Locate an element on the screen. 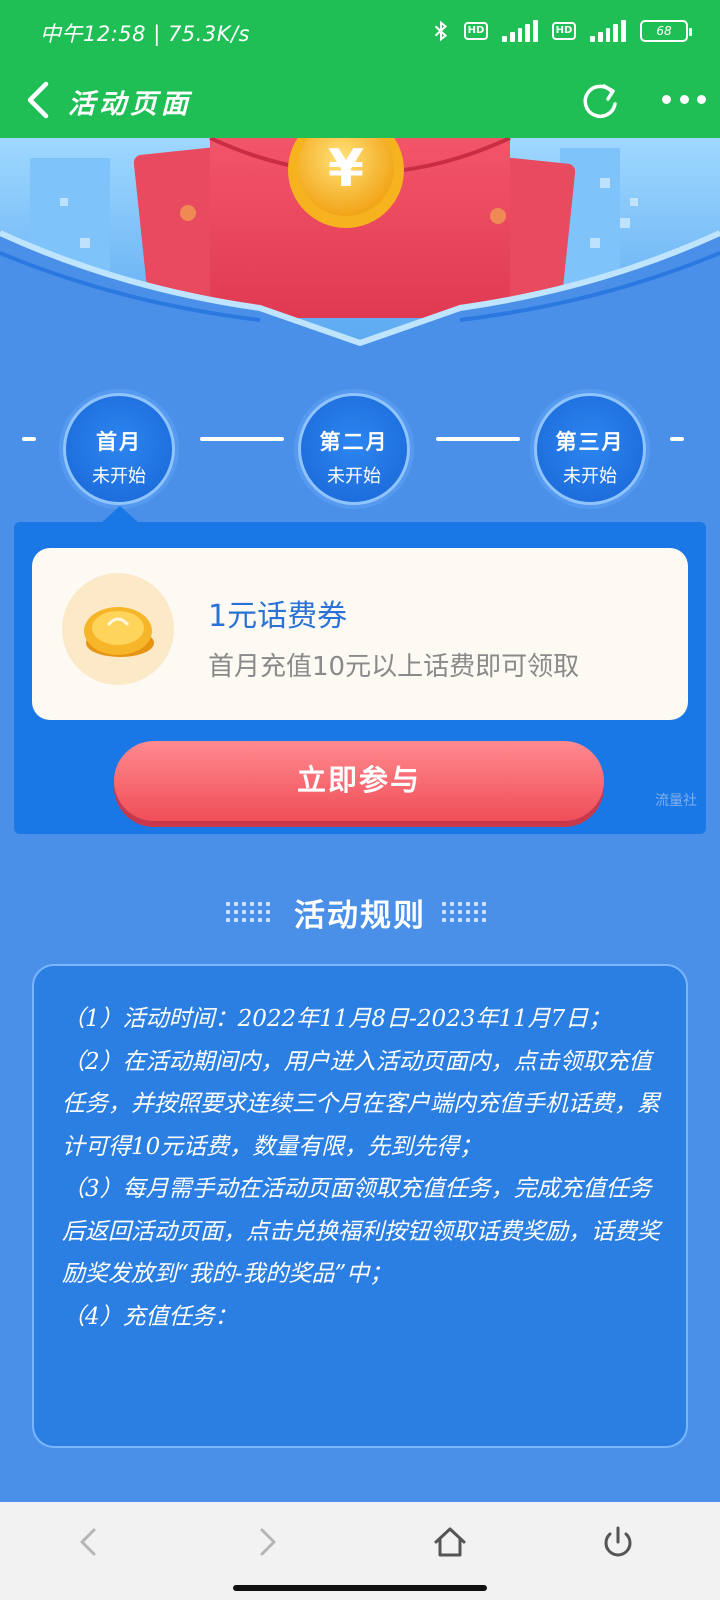  step-month-1: 首月 未开始 is located at coordinates (119, 449).